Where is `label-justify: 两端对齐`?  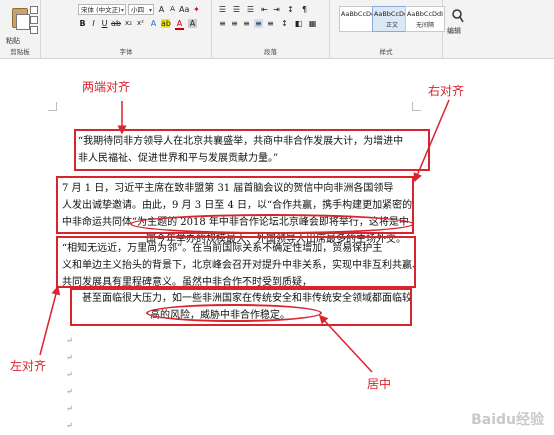 label-justify: 两端对齐 is located at coordinates (106, 87).